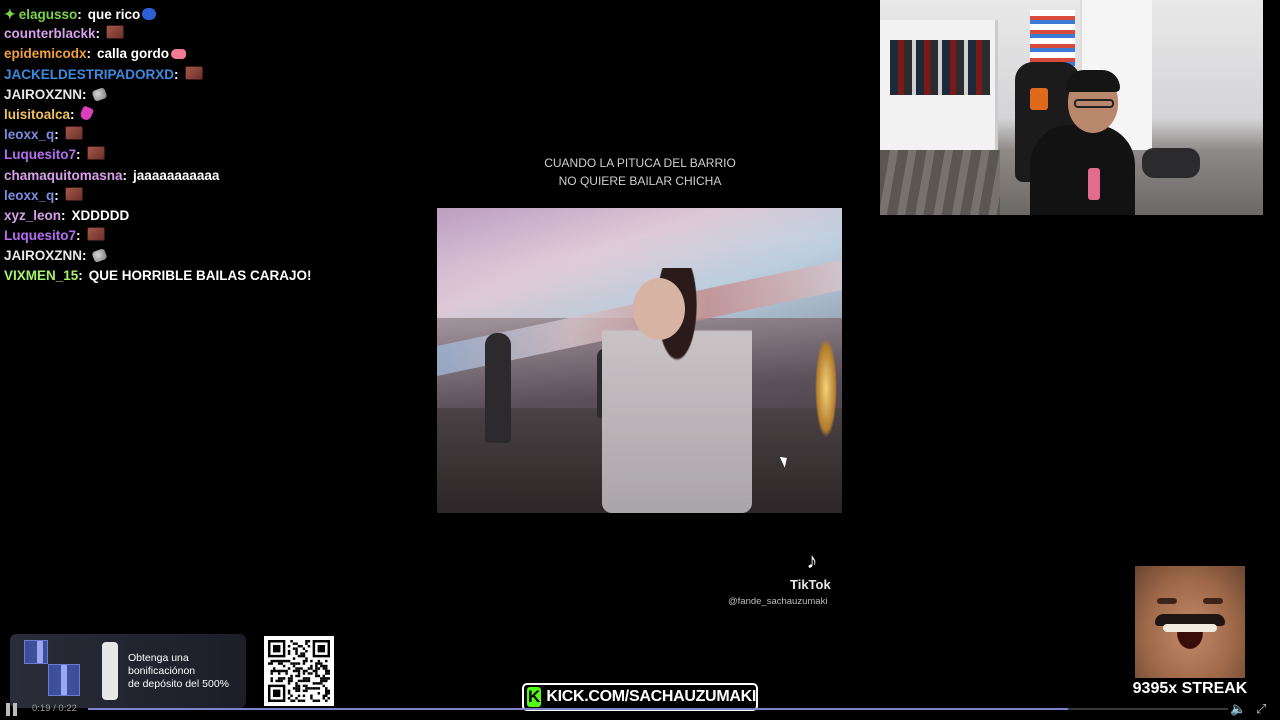  I want to click on progress-bar, so click(658, 709).